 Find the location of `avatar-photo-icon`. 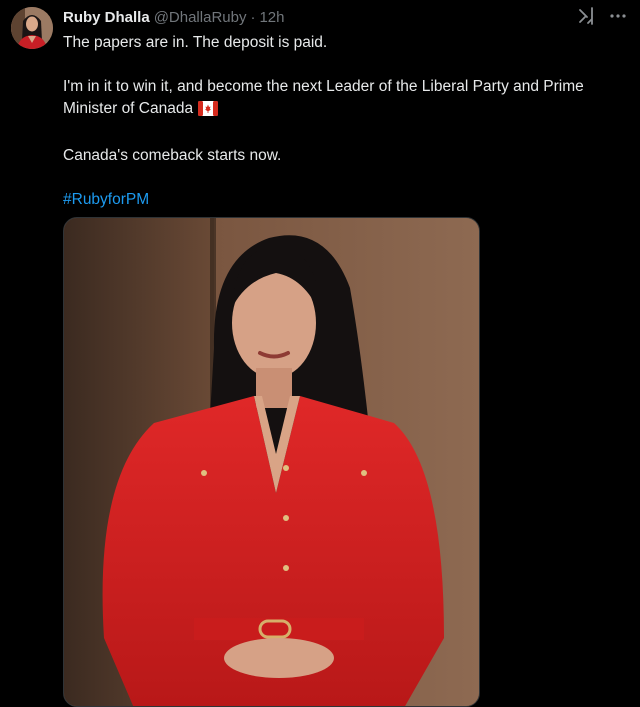

avatar-photo-icon is located at coordinates (32, 28).